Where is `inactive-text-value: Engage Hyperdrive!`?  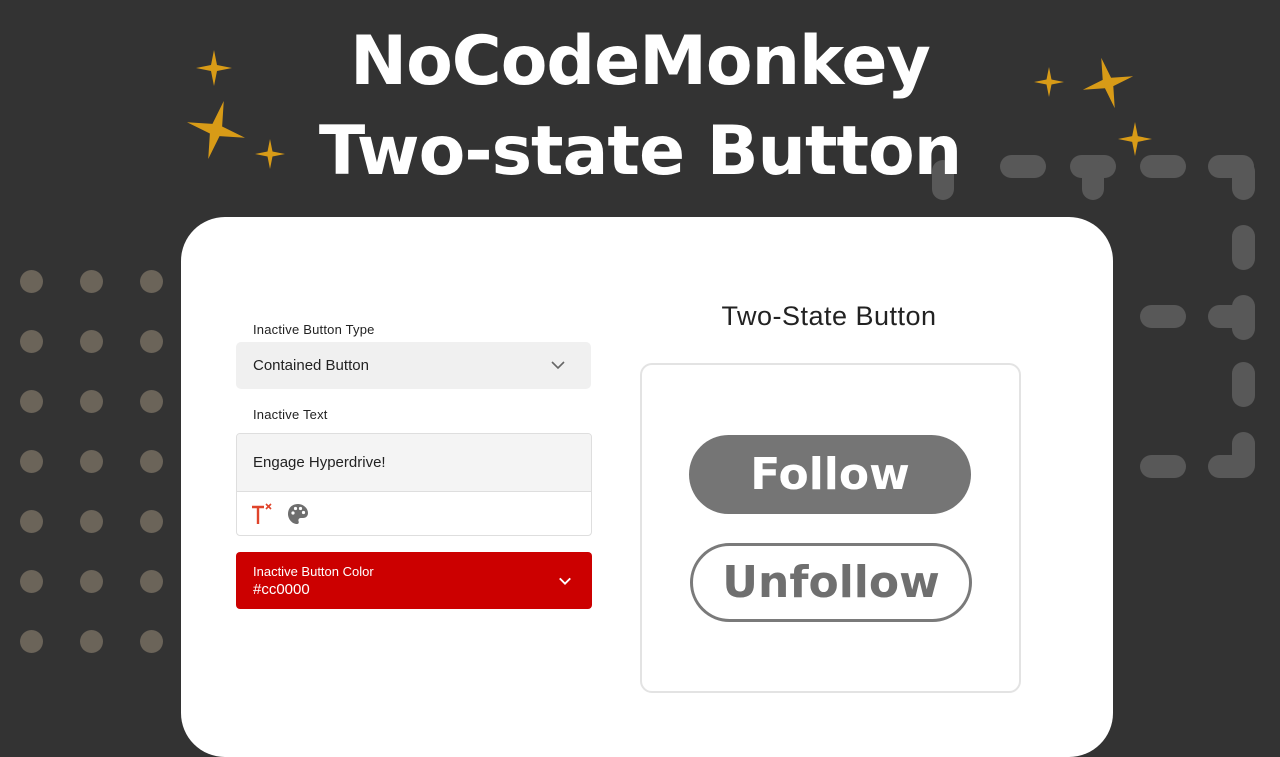
inactive-text-value: Engage Hyperdrive! is located at coordinates (319, 462).